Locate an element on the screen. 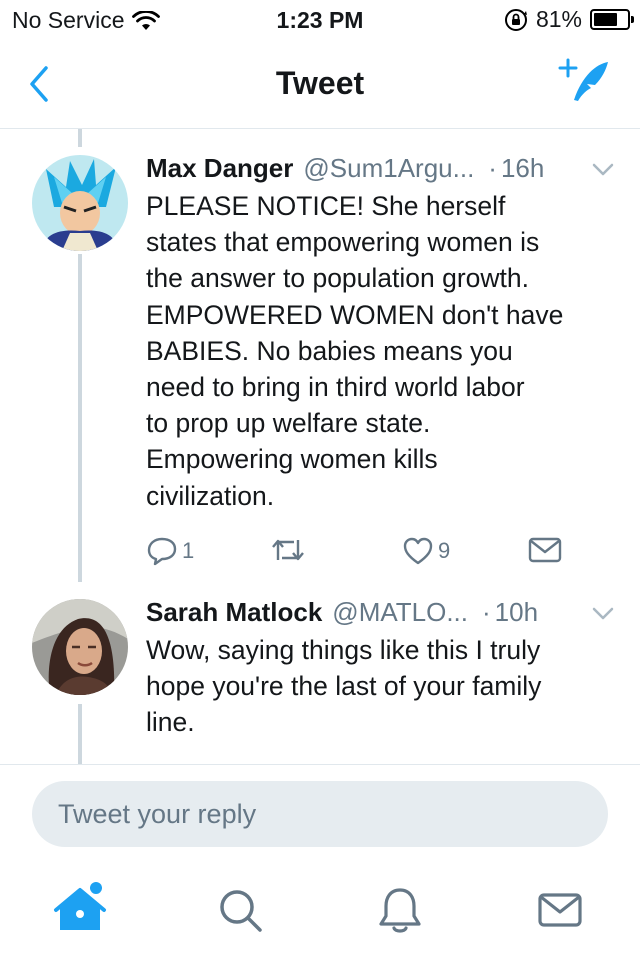  tab-messages is located at coordinates (560, 910).